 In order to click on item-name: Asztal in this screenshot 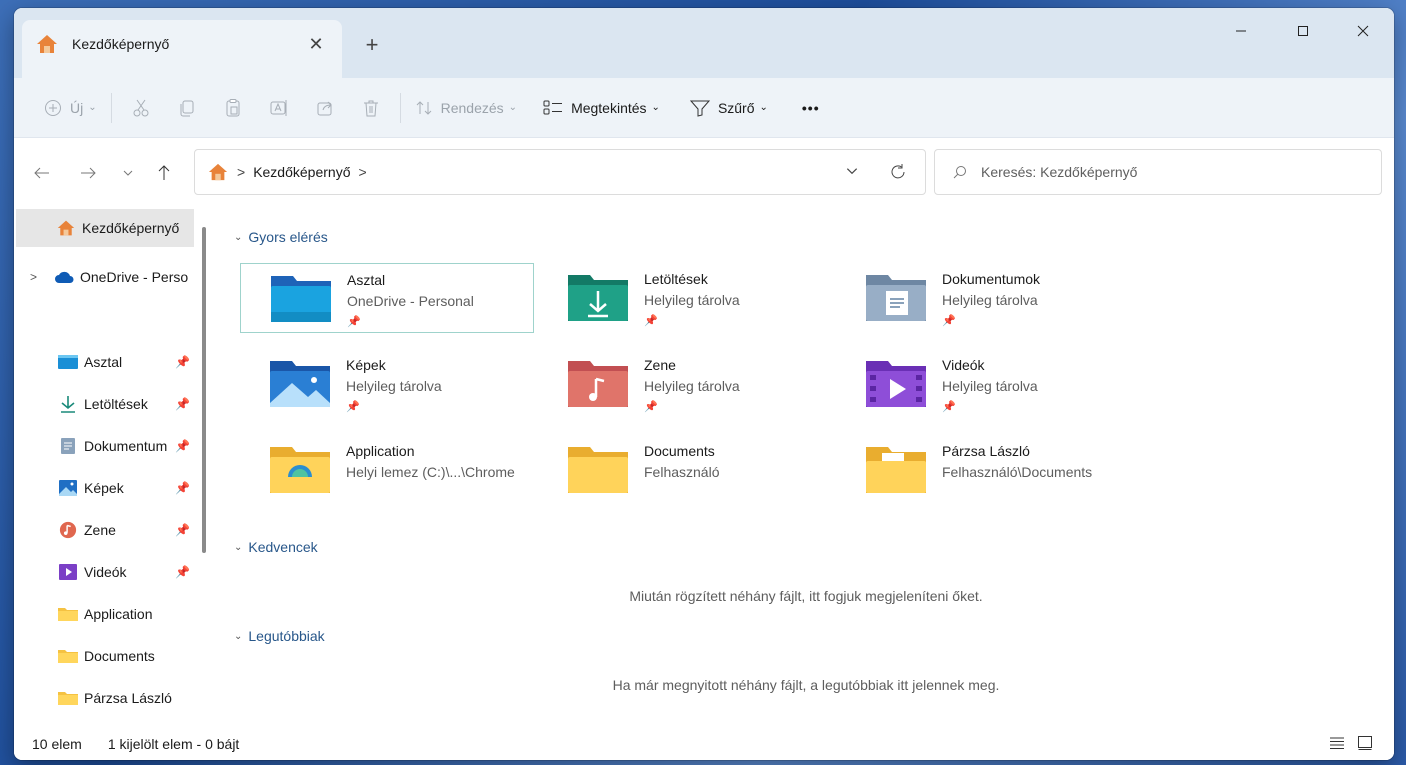, I will do `click(366, 280)`.